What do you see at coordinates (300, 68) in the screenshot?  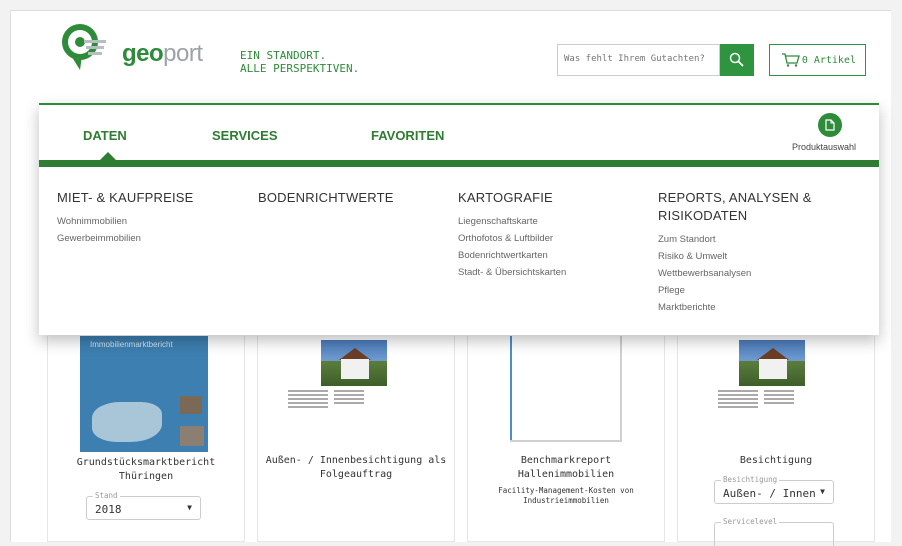 I see `tagline-line2: ALLE PERSPEKTIVEN.` at bounding box center [300, 68].